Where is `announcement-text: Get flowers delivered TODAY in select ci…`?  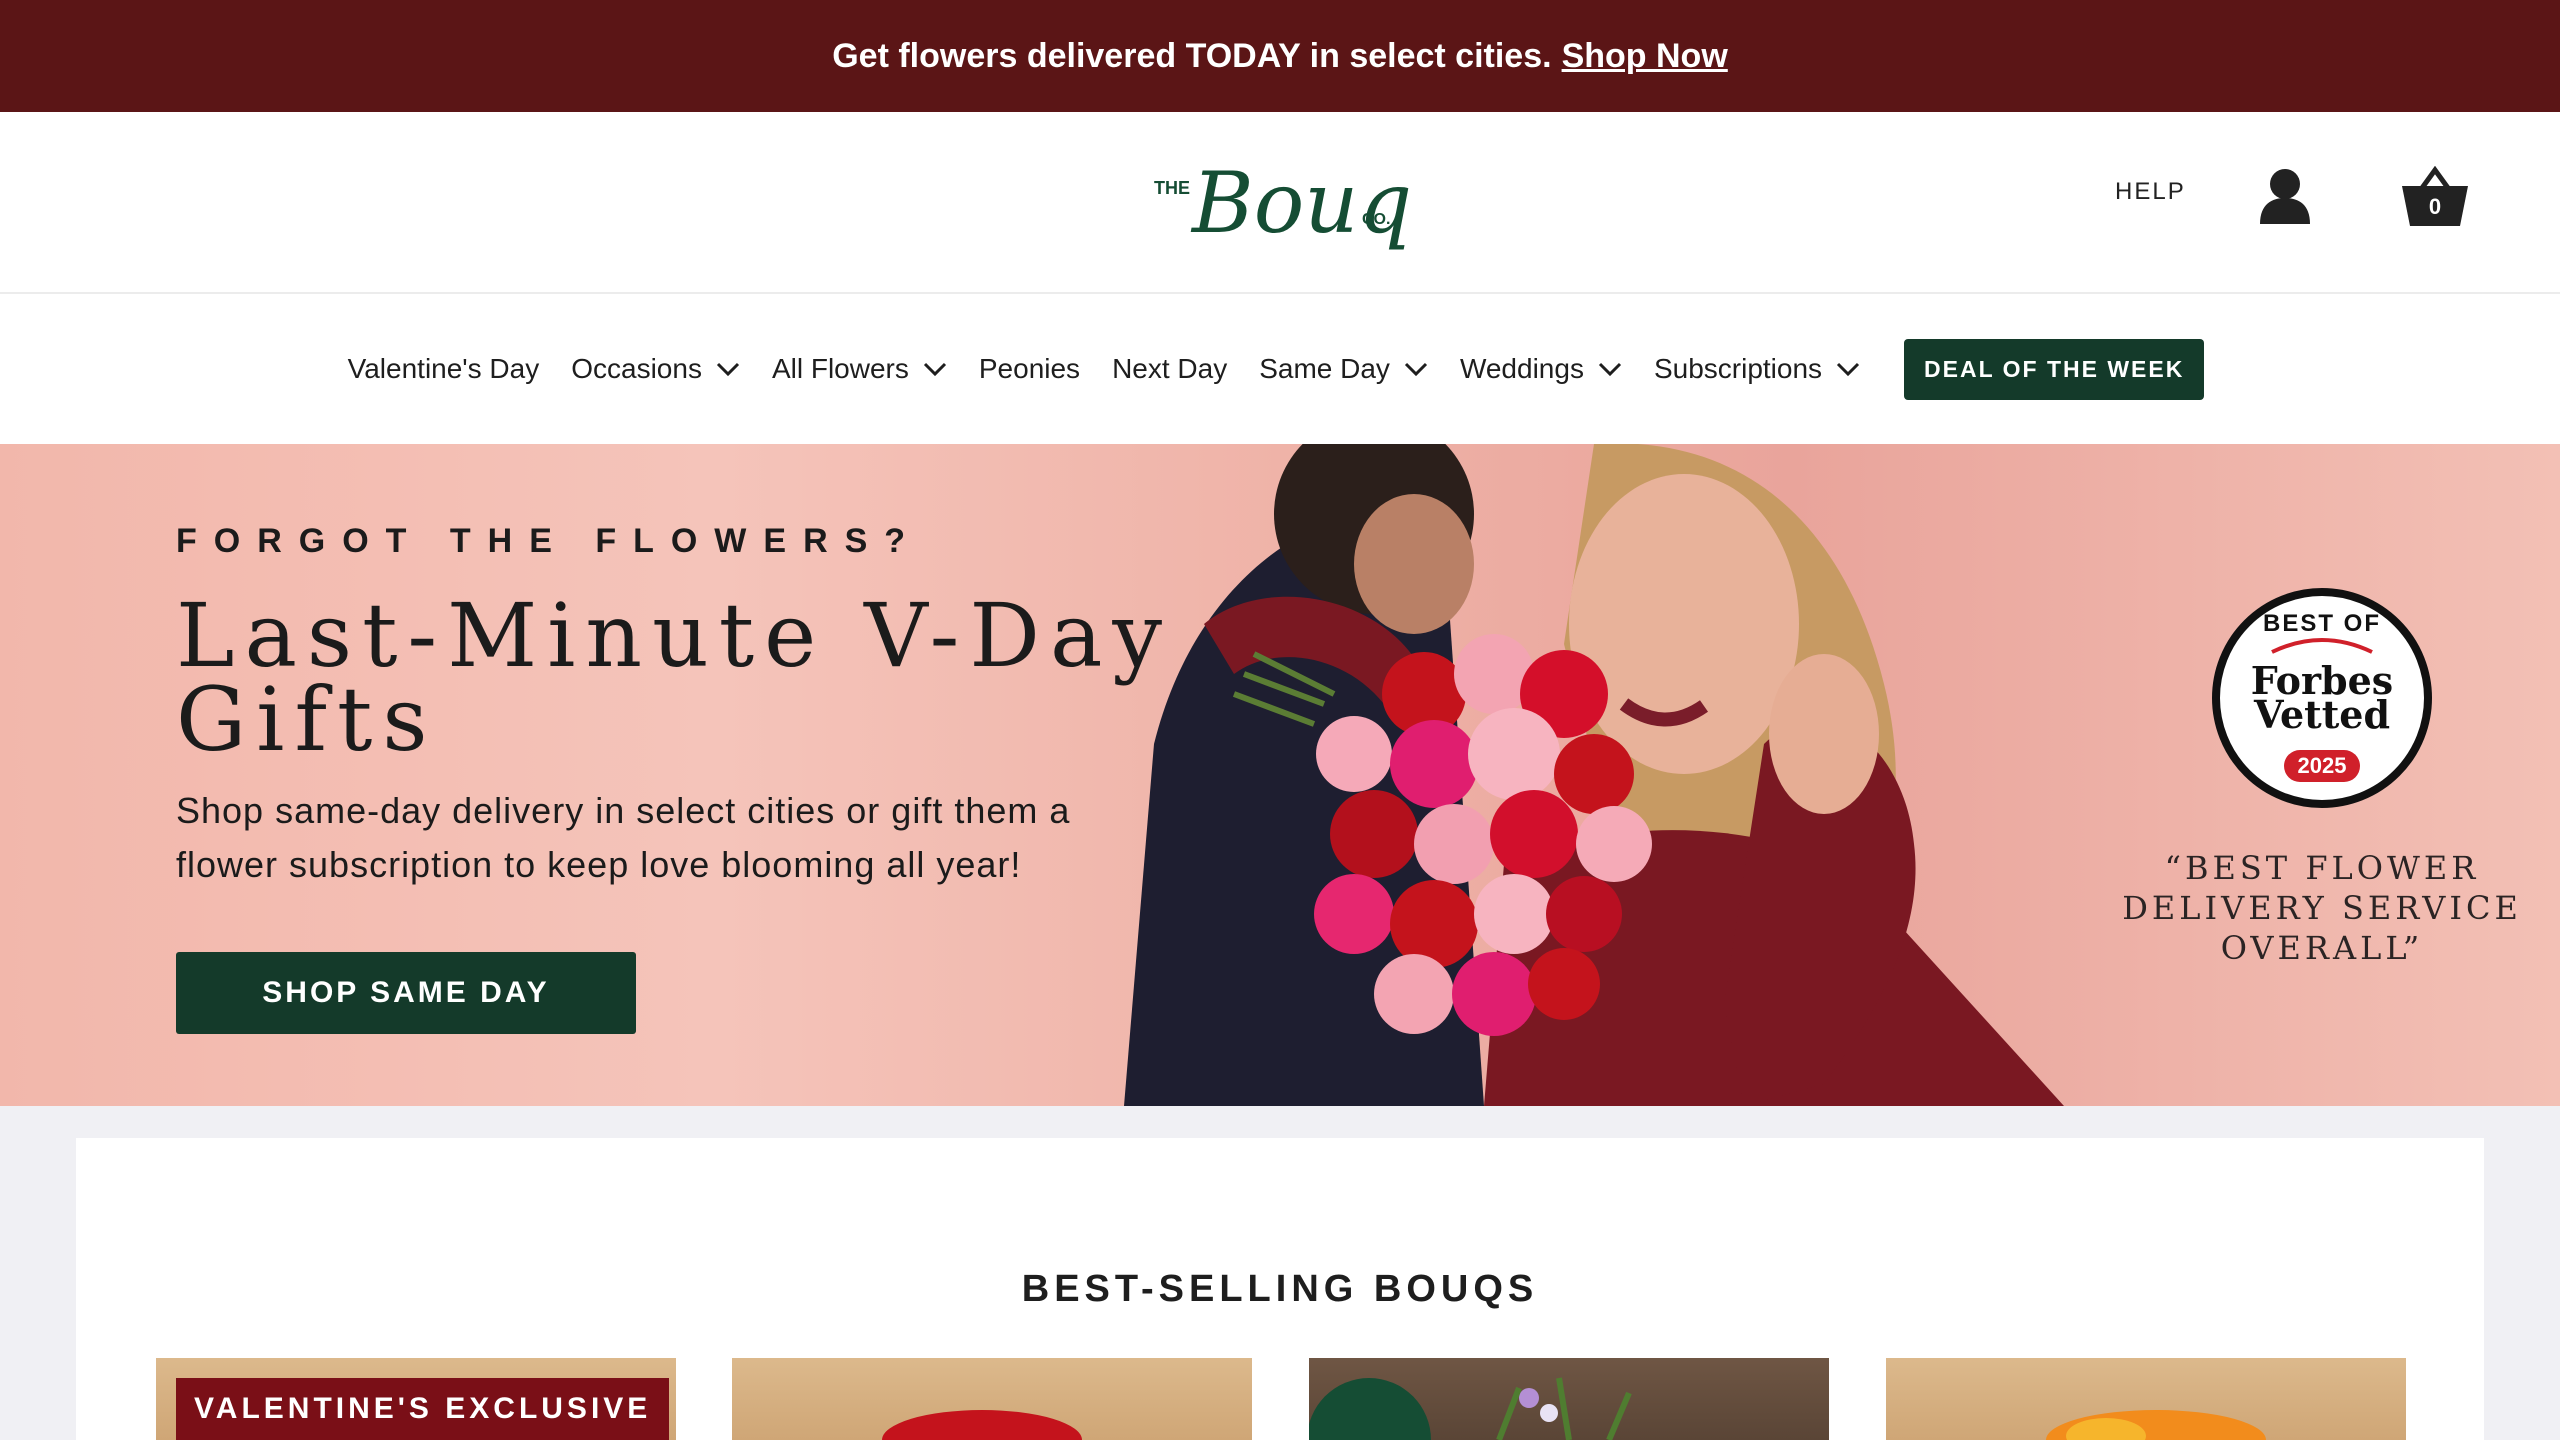 announcement-text: Get flowers delivered TODAY in select ci… is located at coordinates (1192, 55).